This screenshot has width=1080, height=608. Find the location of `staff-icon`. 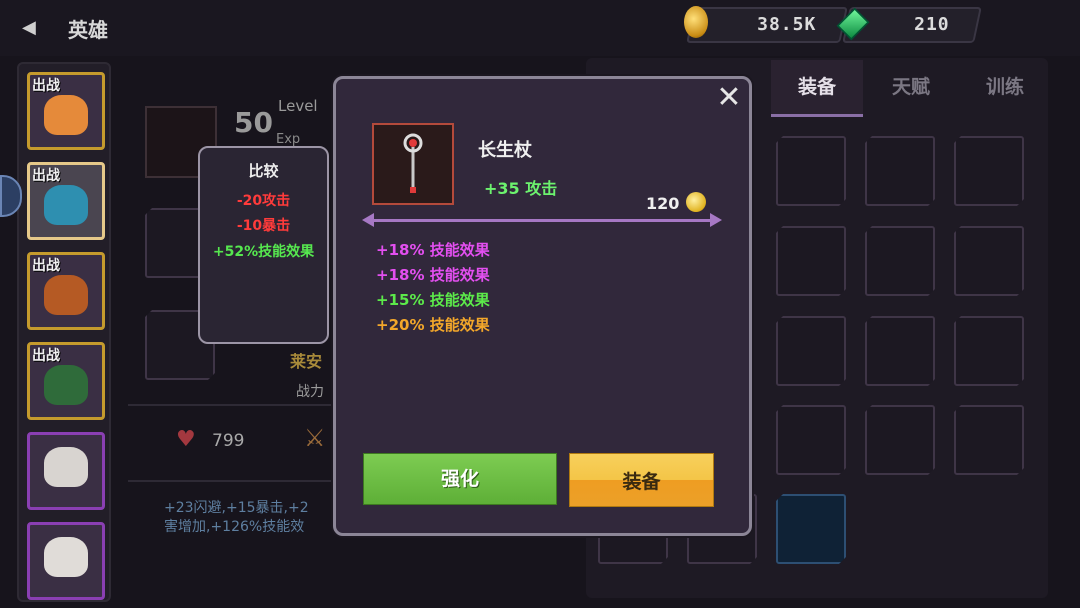

staff-icon is located at coordinates (413, 163).